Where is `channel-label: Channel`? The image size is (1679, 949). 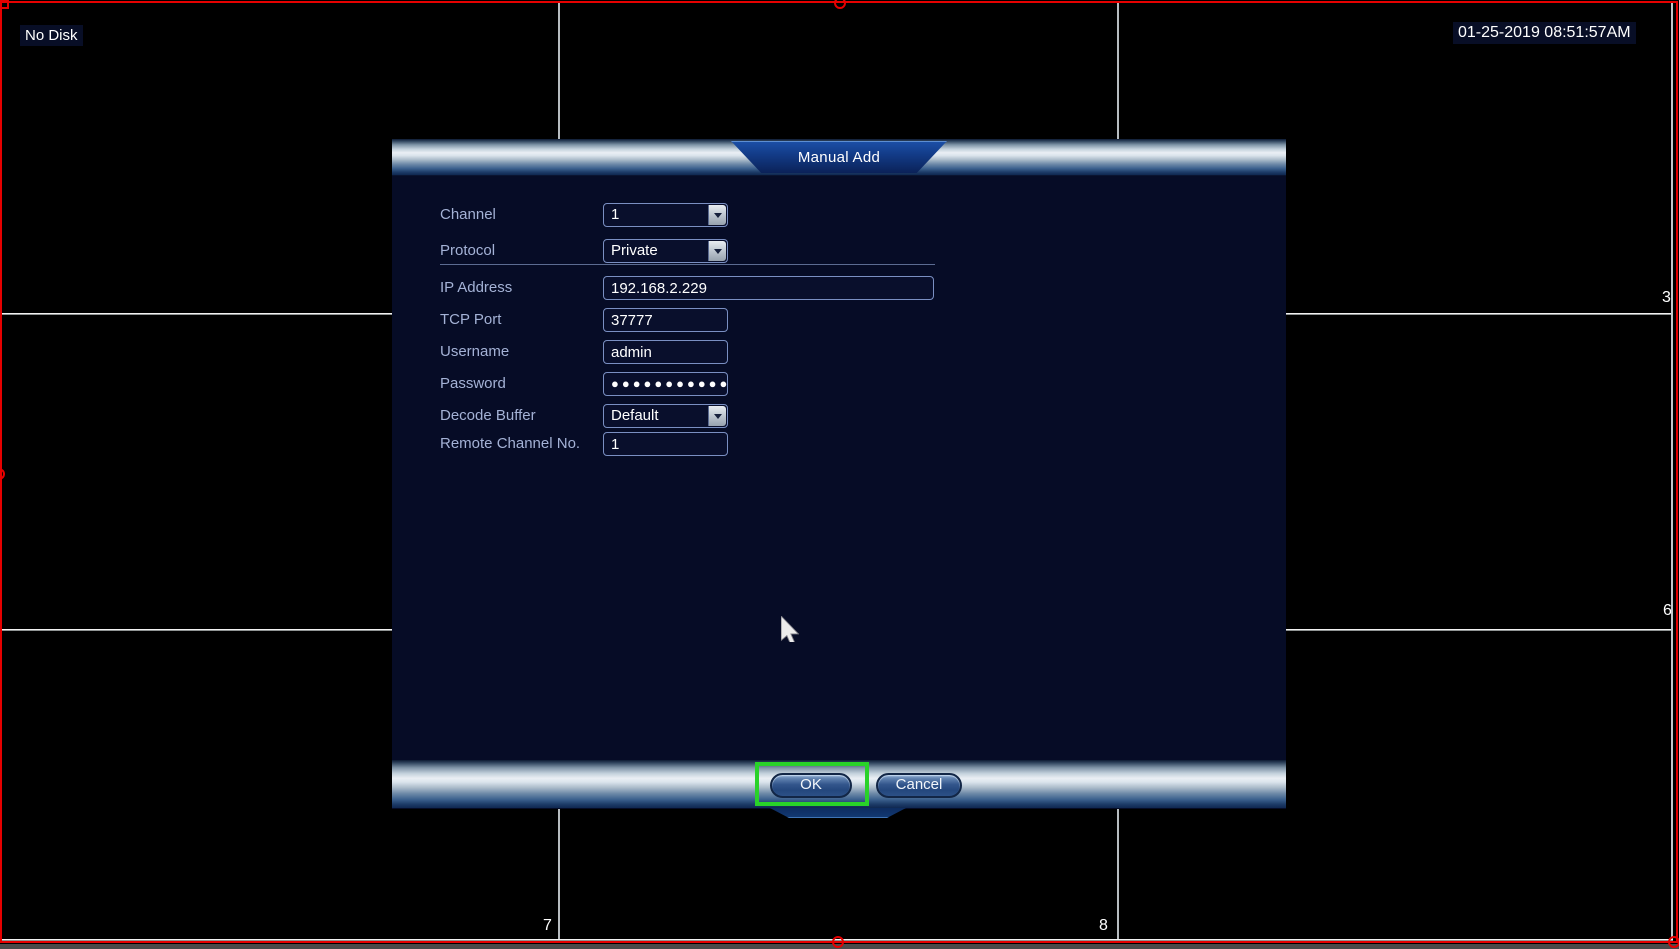
channel-label: Channel is located at coordinates (468, 214).